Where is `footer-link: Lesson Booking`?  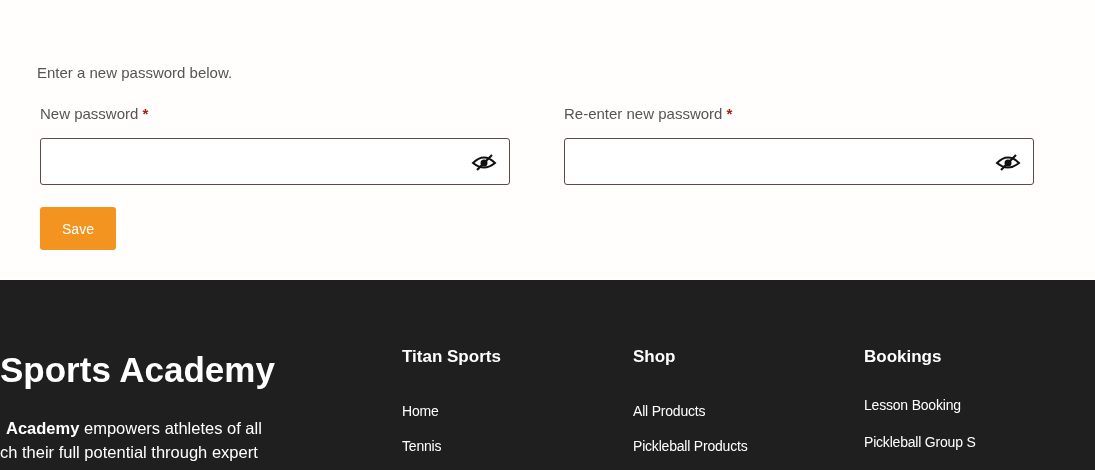 footer-link: Lesson Booking is located at coordinates (979, 405).